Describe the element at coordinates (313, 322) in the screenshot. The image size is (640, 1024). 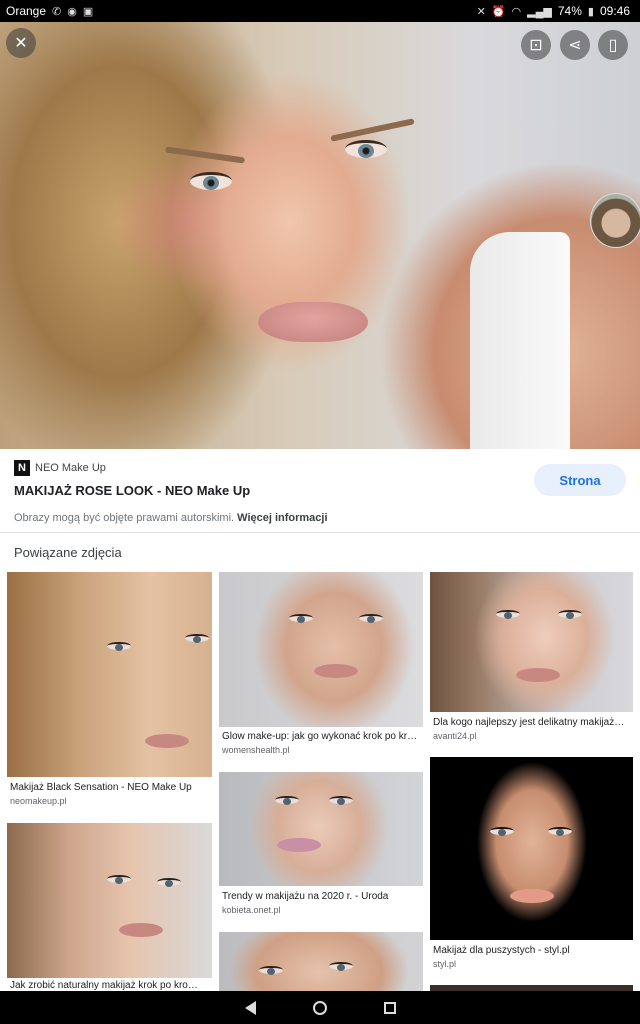
I see `image-lips` at that location.